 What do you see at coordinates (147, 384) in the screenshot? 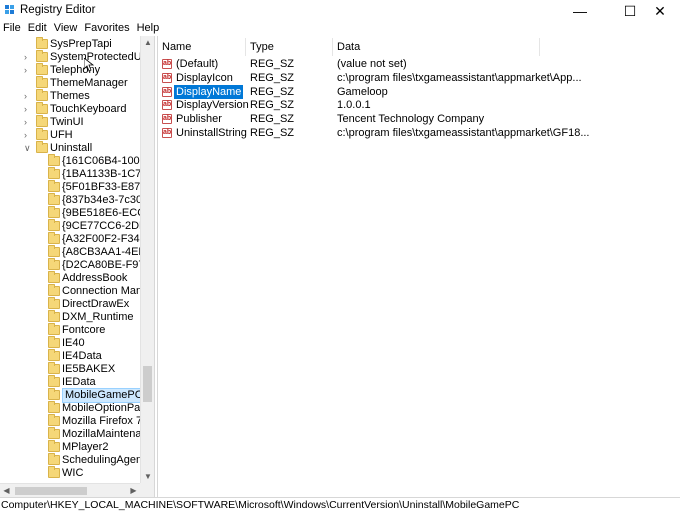
I see `tree-vertical-scroll-thumb` at bounding box center [147, 384].